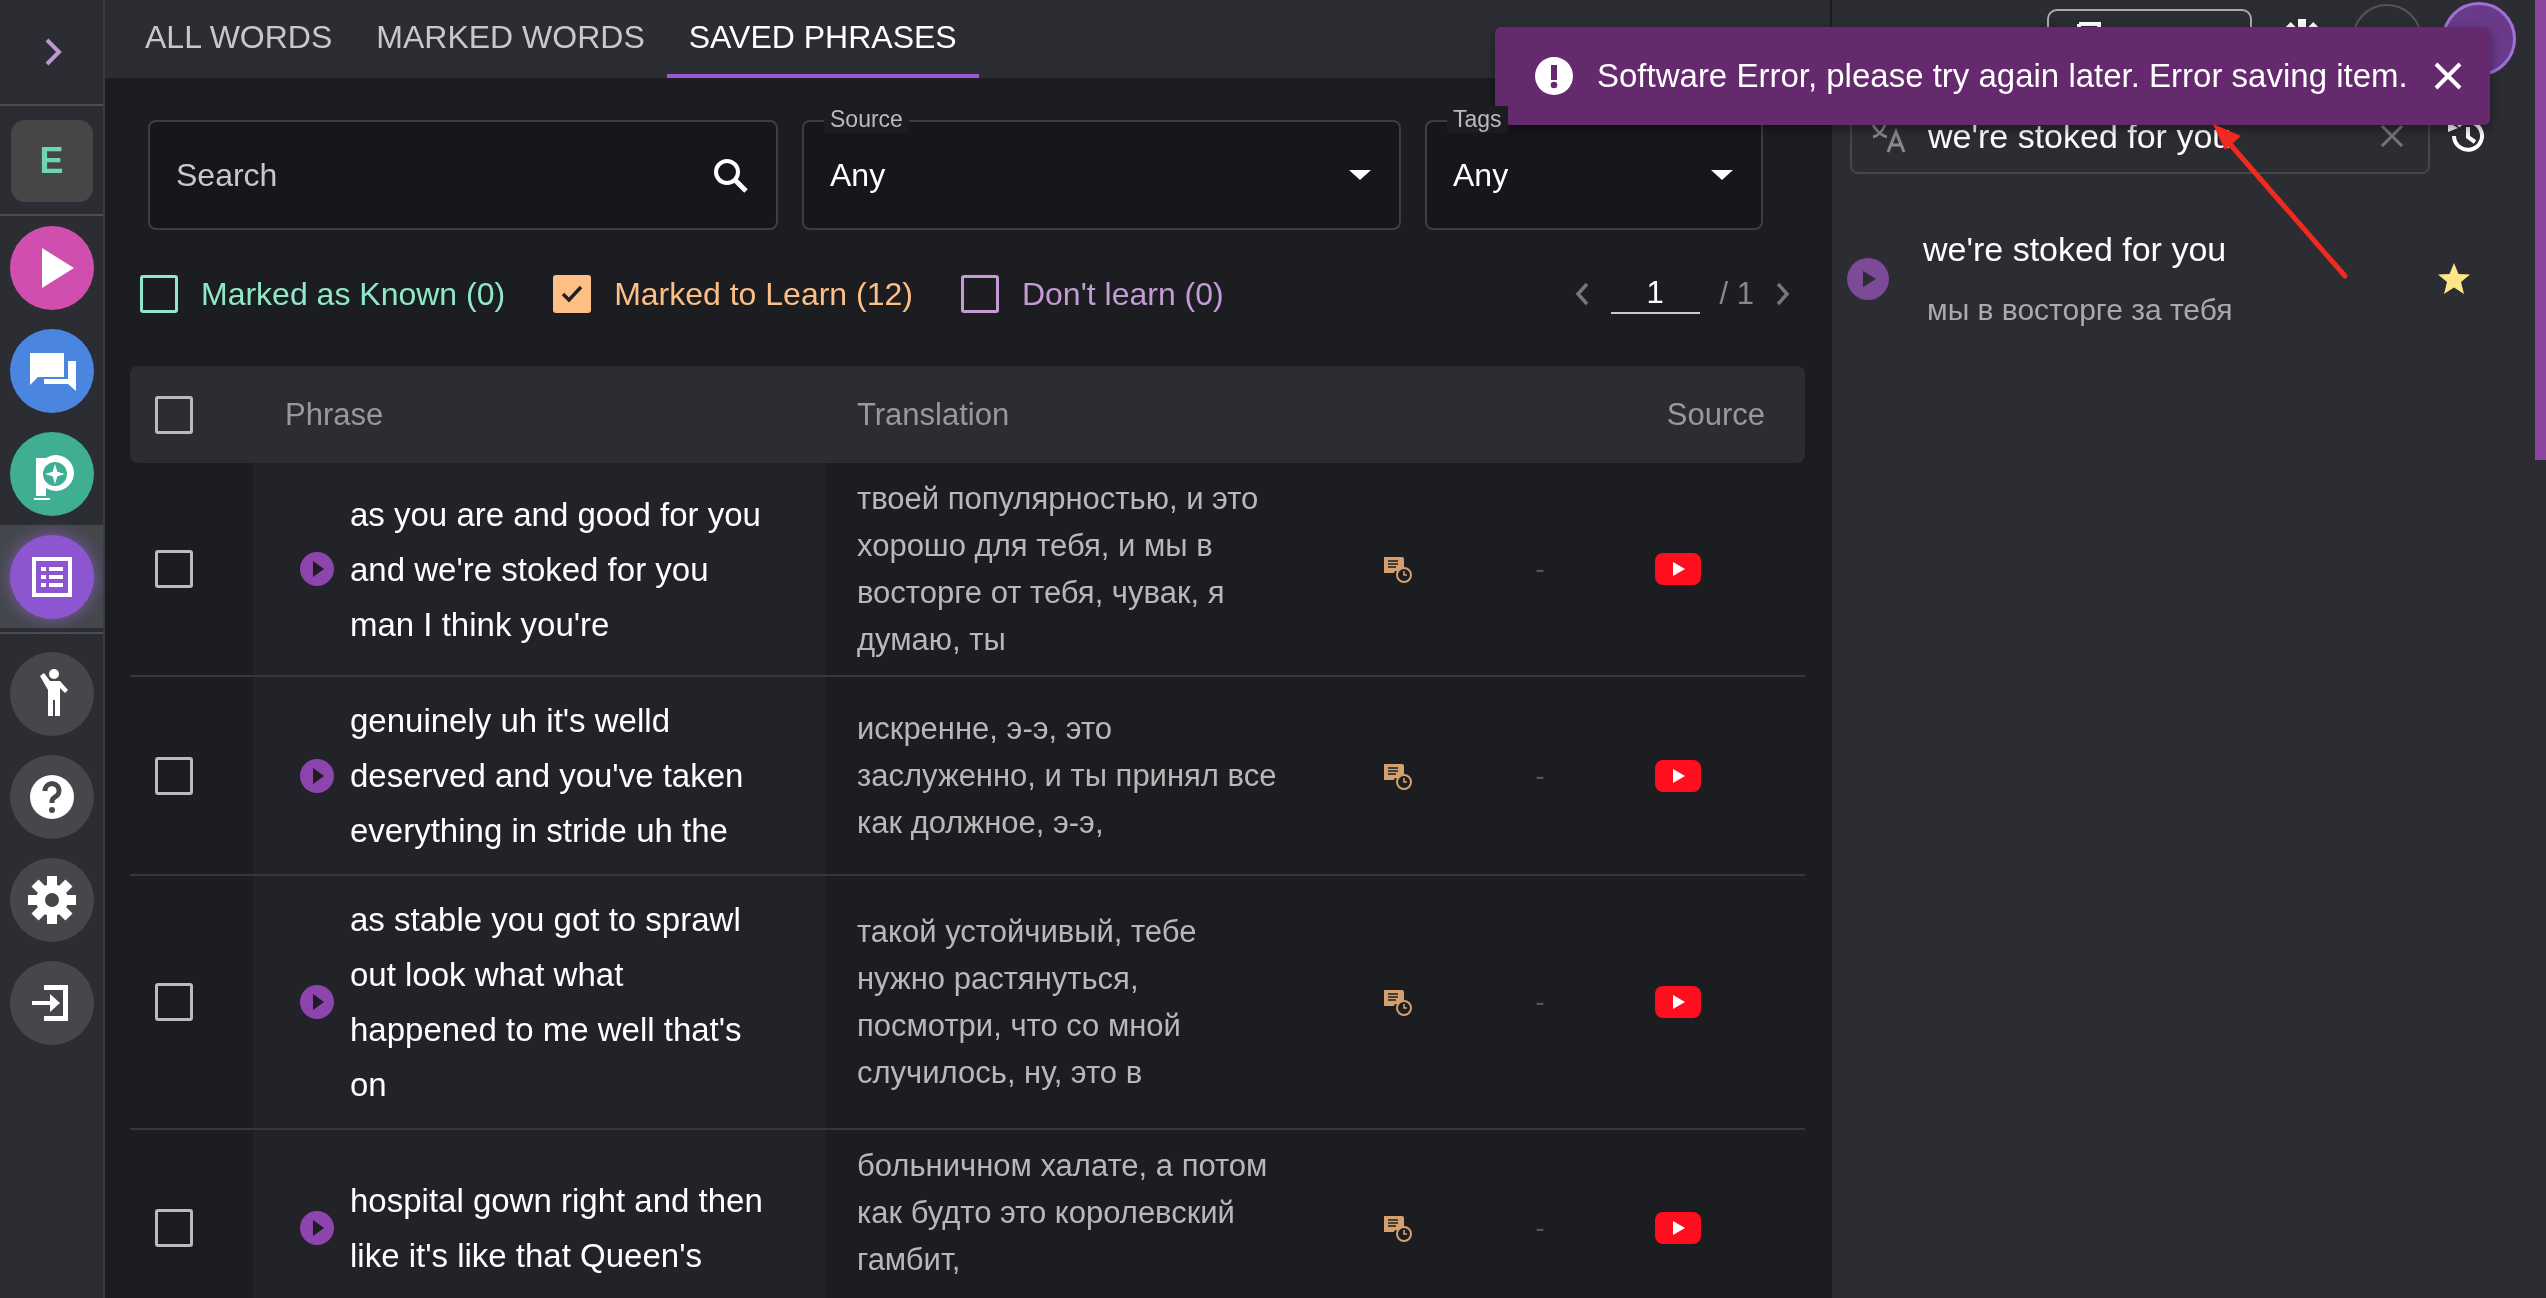 The height and width of the screenshot is (1298, 2546). Describe the element at coordinates (1655, 294) in the screenshot. I see `page-input: 1` at that location.